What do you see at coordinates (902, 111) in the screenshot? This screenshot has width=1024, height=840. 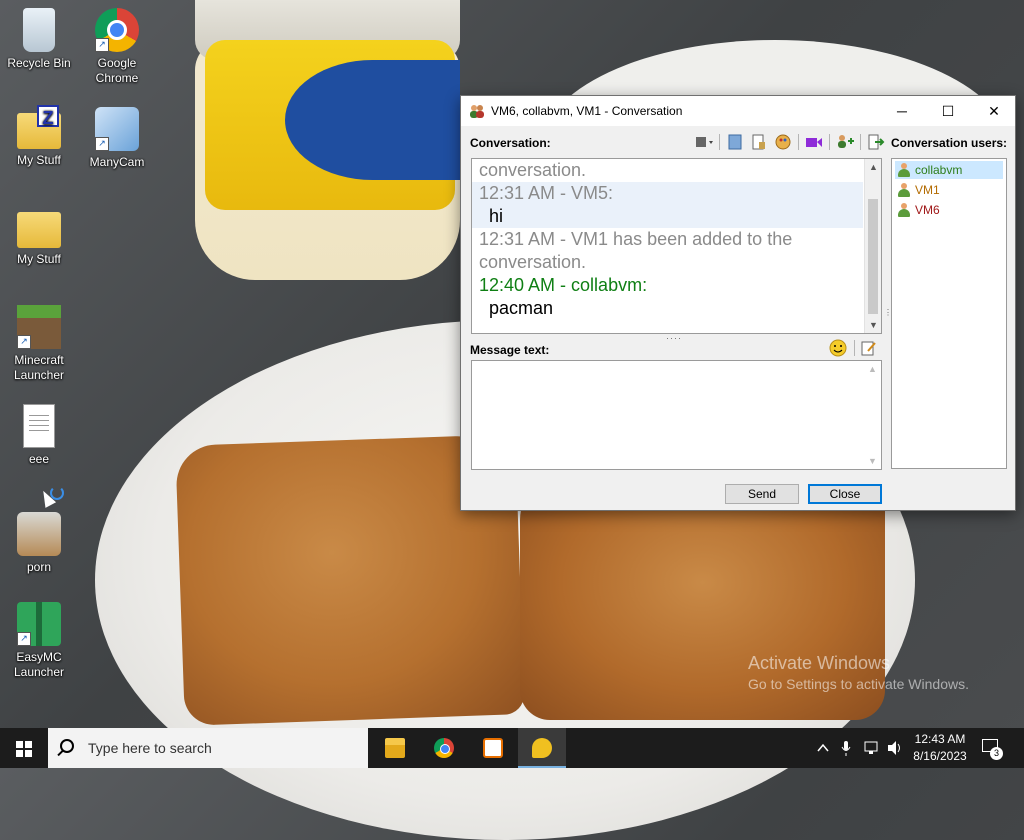 I see `minimize-button: ─` at bounding box center [902, 111].